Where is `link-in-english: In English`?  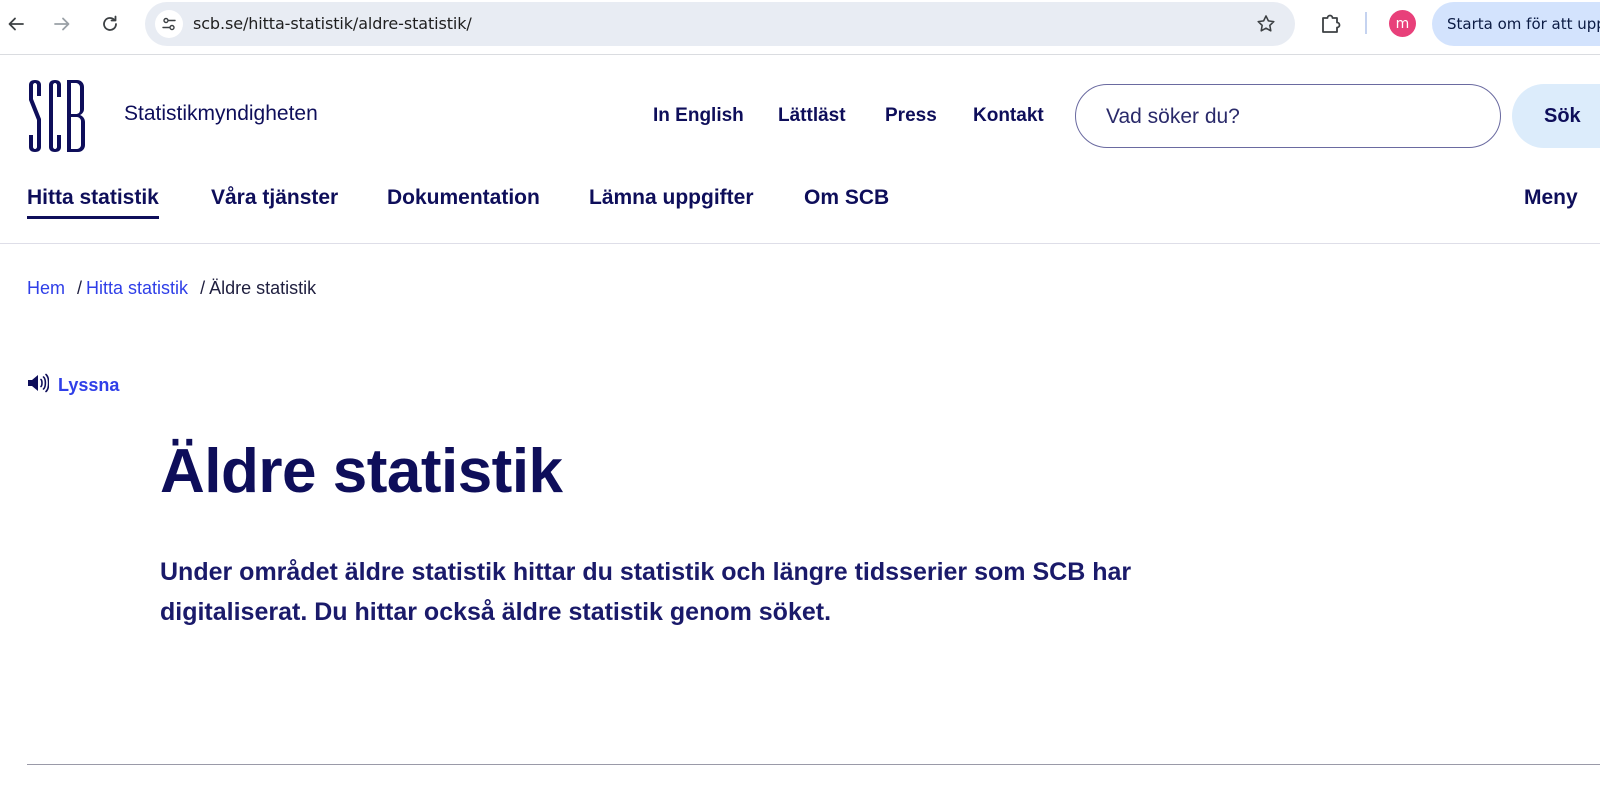 link-in-english: In English is located at coordinates (698, 116).